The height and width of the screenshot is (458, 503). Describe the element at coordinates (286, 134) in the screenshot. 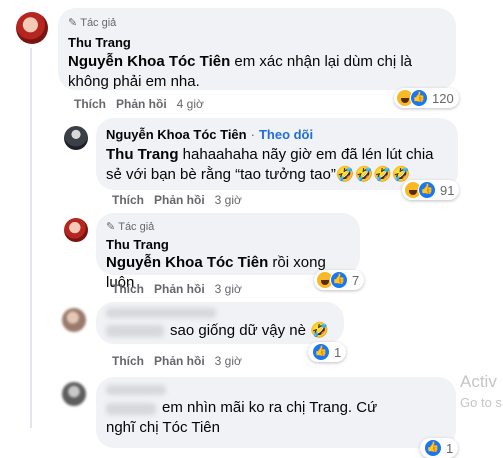

I see `follow-button: Theo dõi` at that location.